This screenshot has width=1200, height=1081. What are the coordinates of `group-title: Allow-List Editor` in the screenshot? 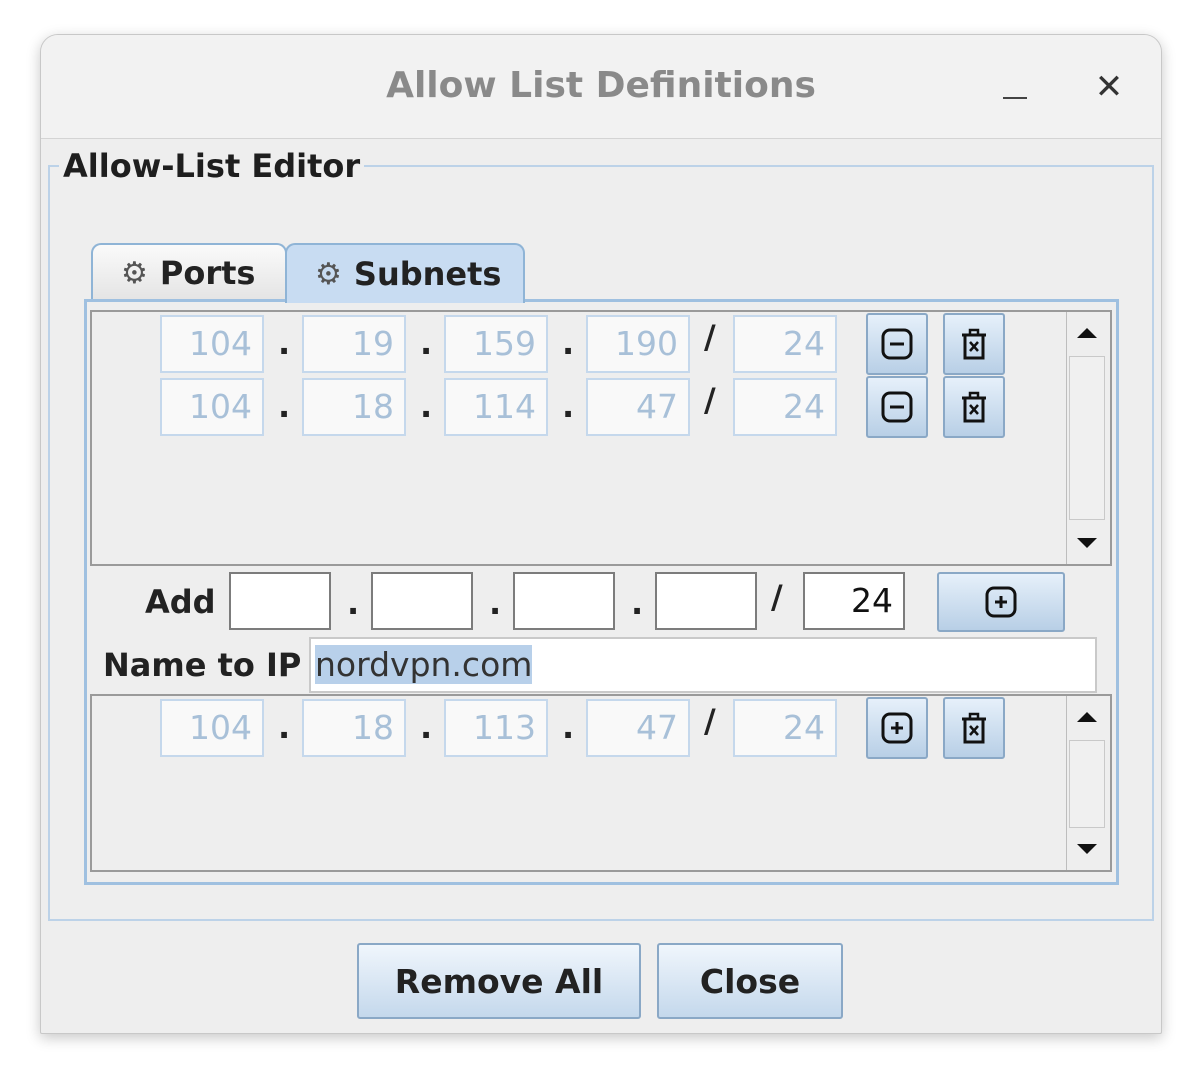 It's located at (212, 166).